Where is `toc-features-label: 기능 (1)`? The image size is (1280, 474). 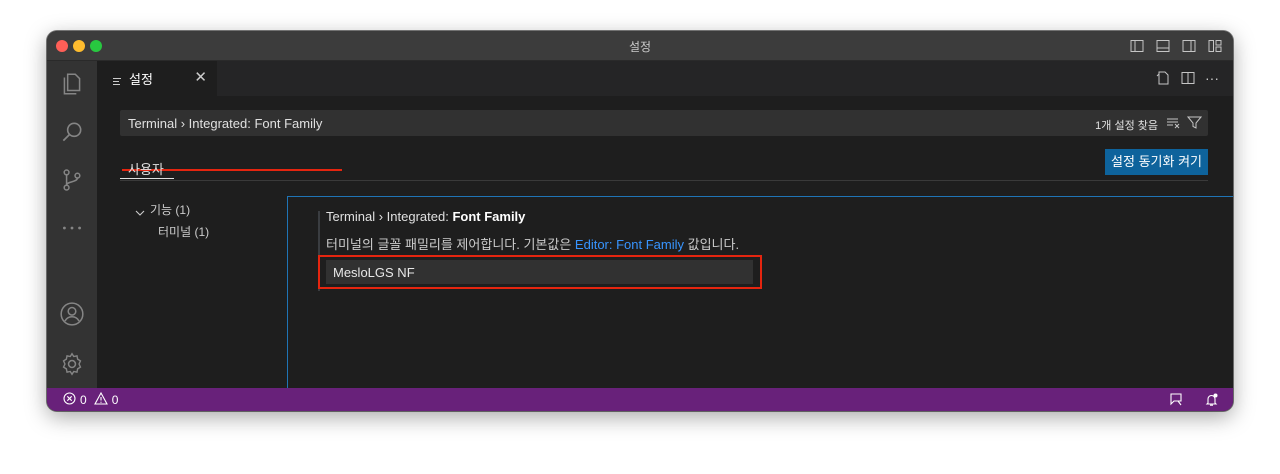 toc-features-label: 기능 (1) is located at coordinates (170, 210).